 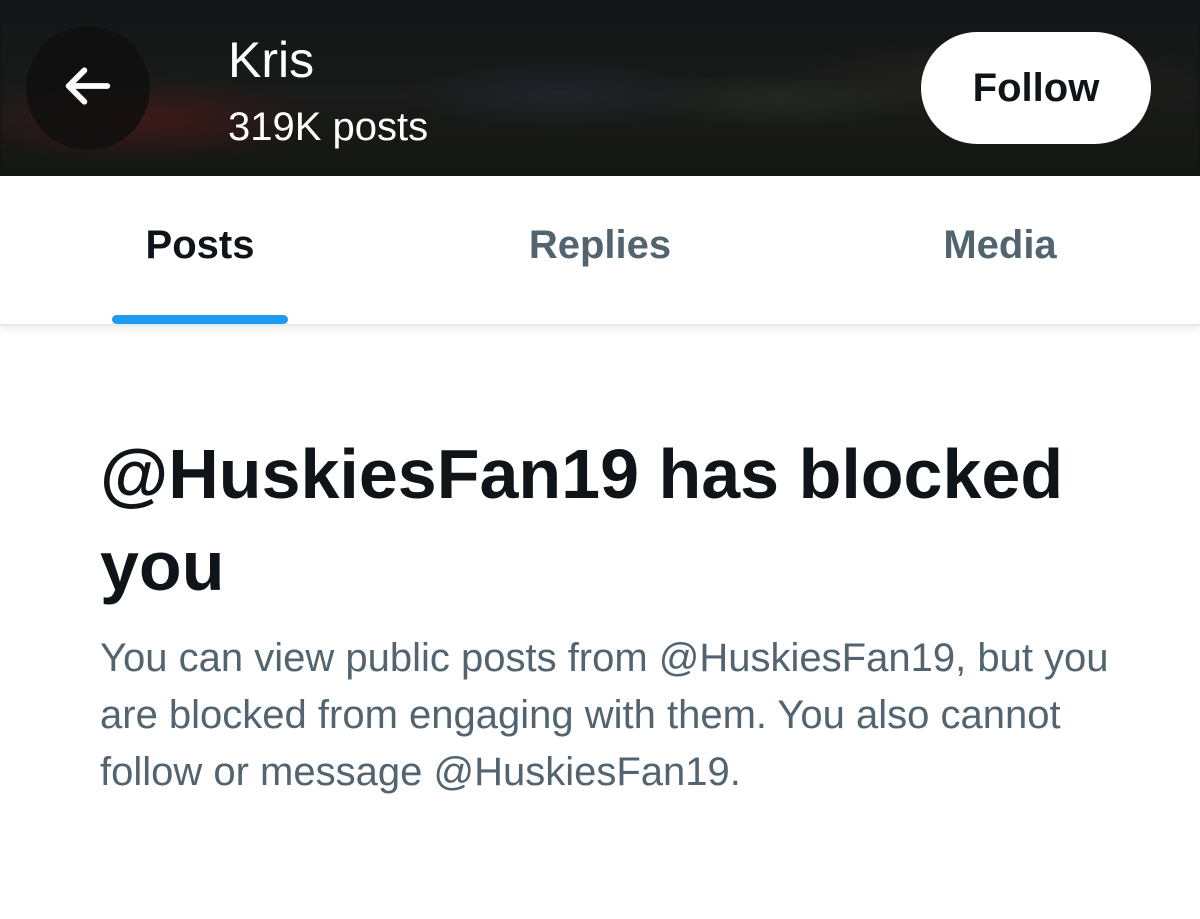 What do you see at coordinates (1000, 244) in the screenshot?
I see `tab-label: Media` at bounding box center [1000, 244].